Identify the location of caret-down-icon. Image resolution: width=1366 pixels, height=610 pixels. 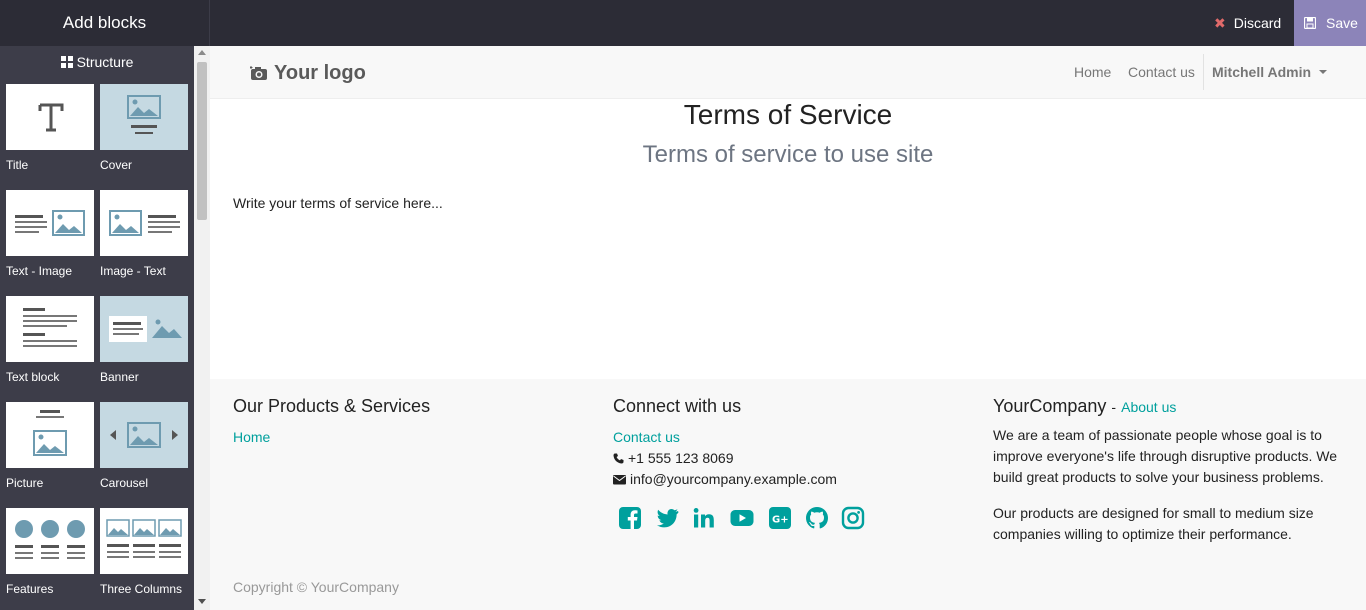
(1323, 72).